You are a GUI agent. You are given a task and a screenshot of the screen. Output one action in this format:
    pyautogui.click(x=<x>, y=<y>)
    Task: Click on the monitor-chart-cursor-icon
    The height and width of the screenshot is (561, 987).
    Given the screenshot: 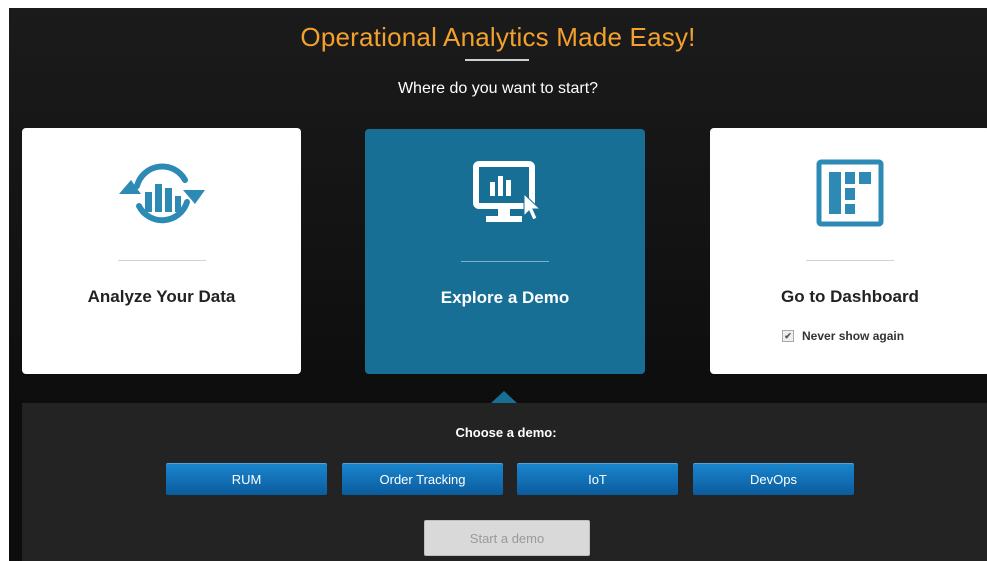 What is the action you would take?
    pyautogui.click(x=505, y=194)
    